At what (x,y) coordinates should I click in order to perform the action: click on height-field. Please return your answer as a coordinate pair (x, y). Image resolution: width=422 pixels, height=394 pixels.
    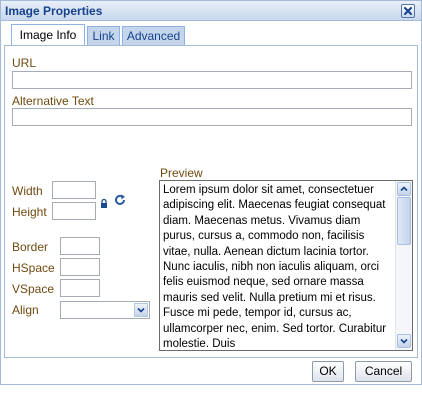
    Looking at the image, I should click on (74, 211).